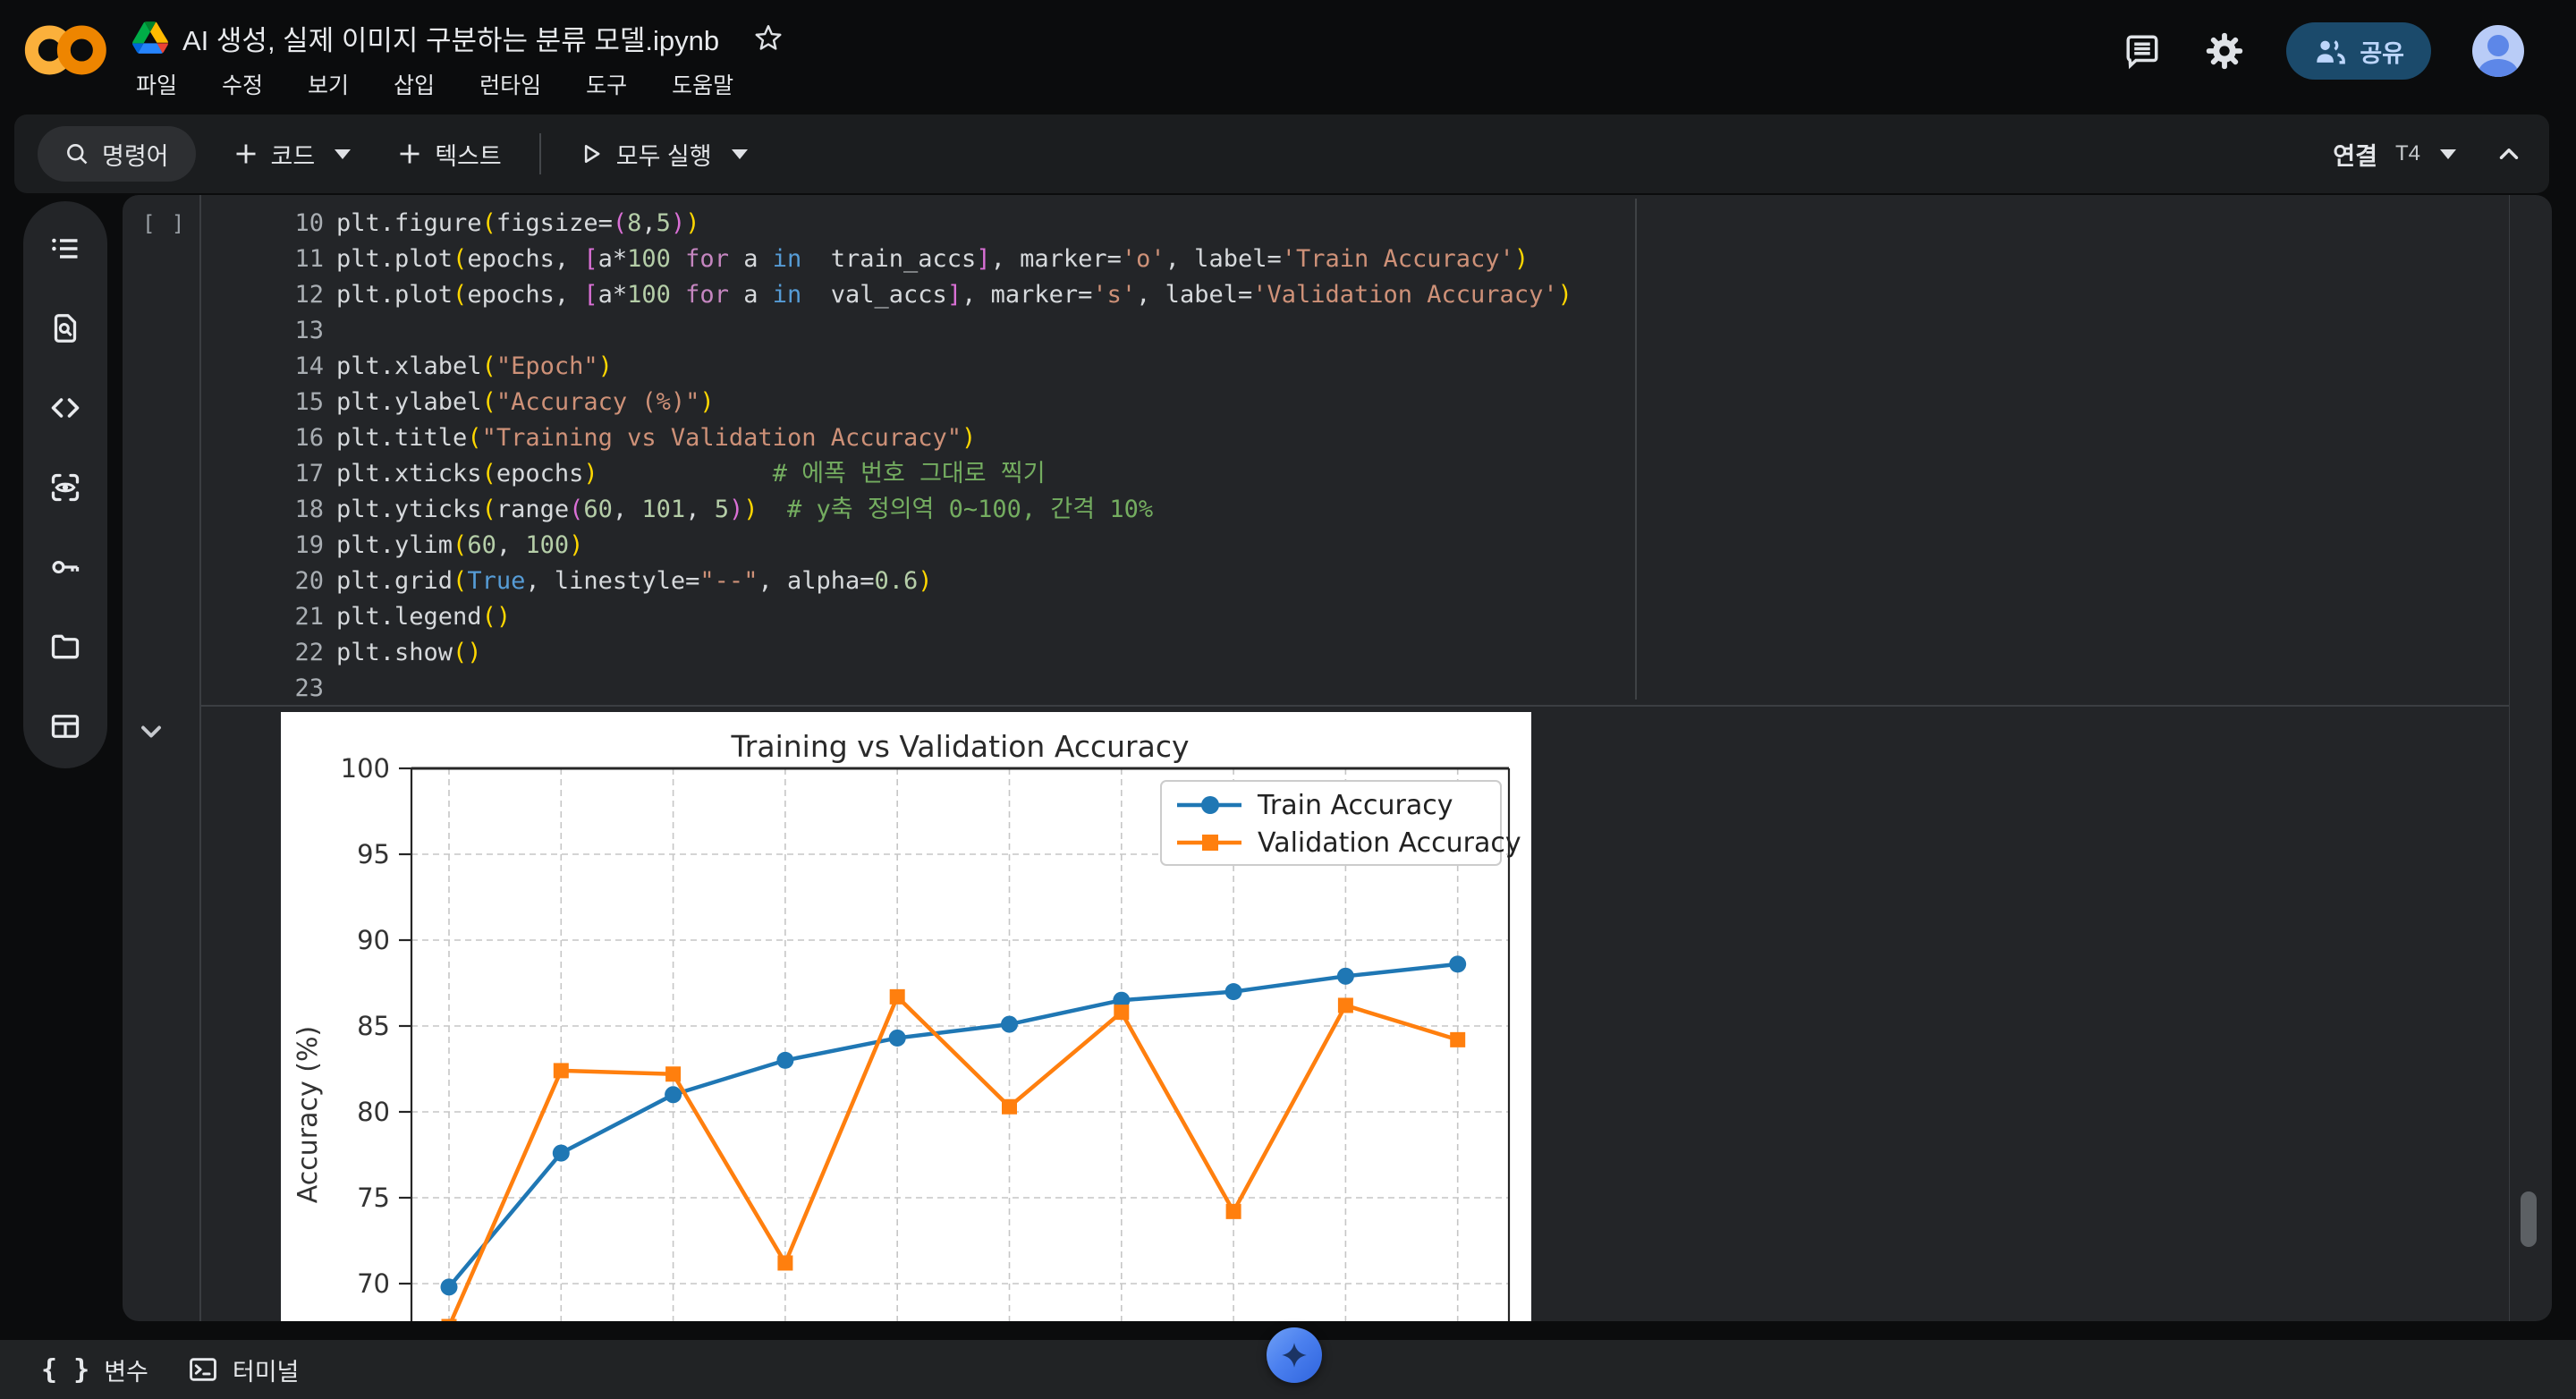 The height and width of the screenshot is (1399, 2576). What do you see at coordinates (2529, 1219) in the screenshot?
I see `scrollbar-thumb` at bounding box center [2529, 1219].